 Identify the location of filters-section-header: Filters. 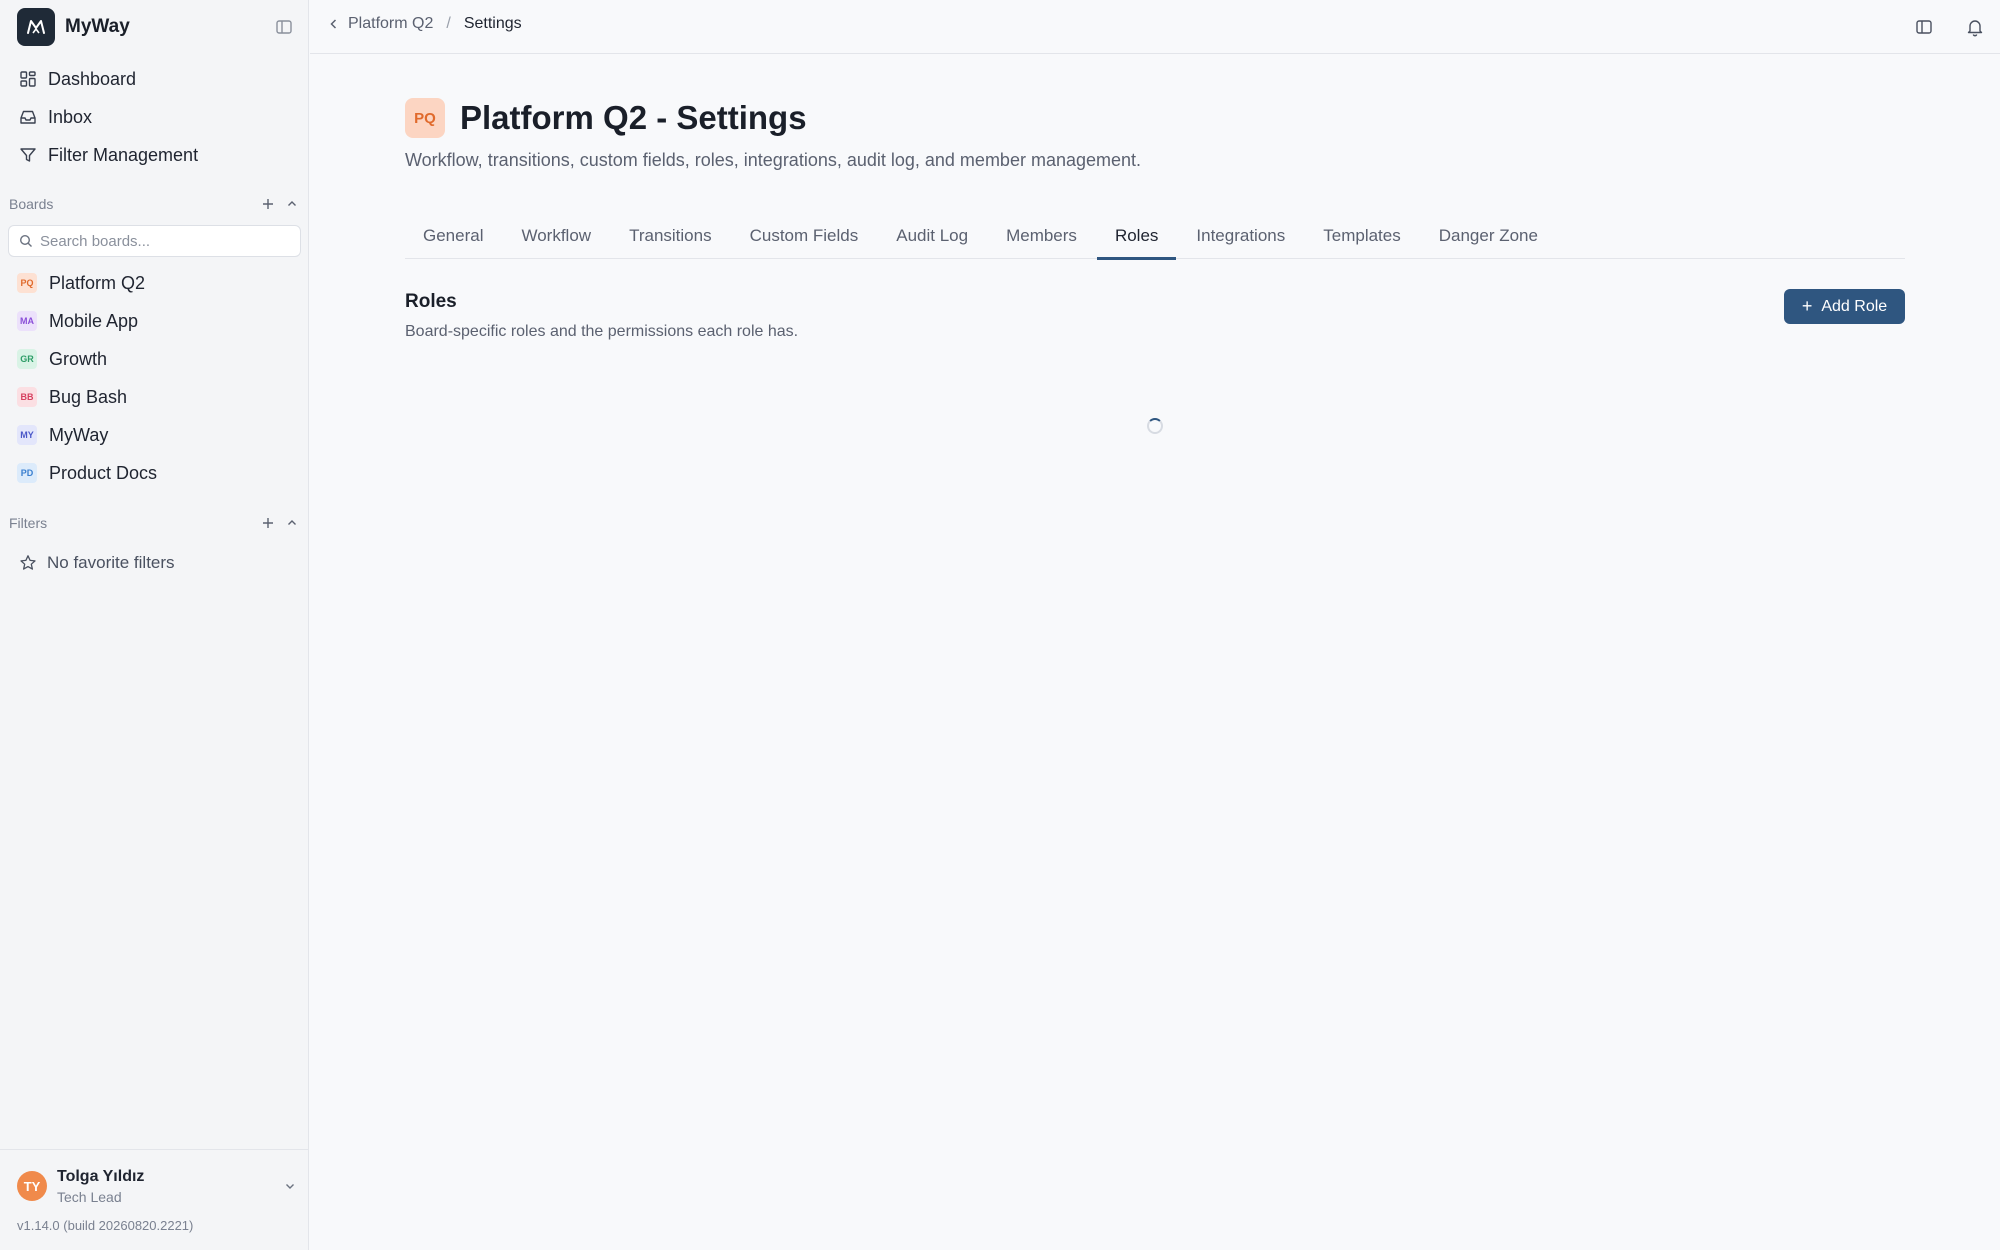
(154, 523).